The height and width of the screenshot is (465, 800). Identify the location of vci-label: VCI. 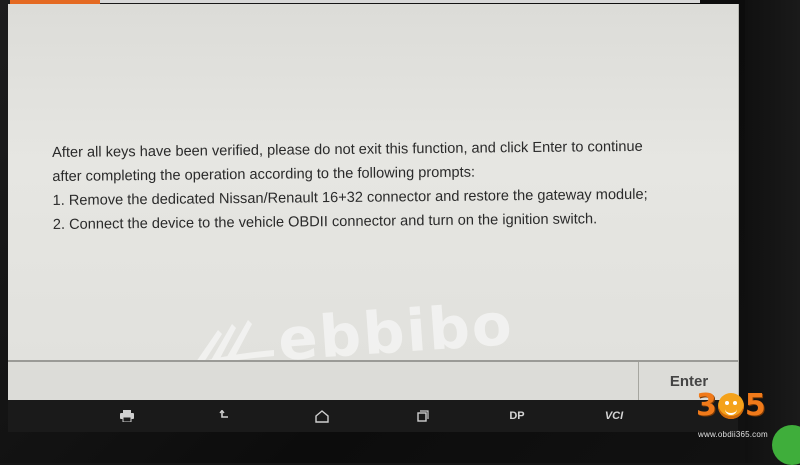
(614, 416).